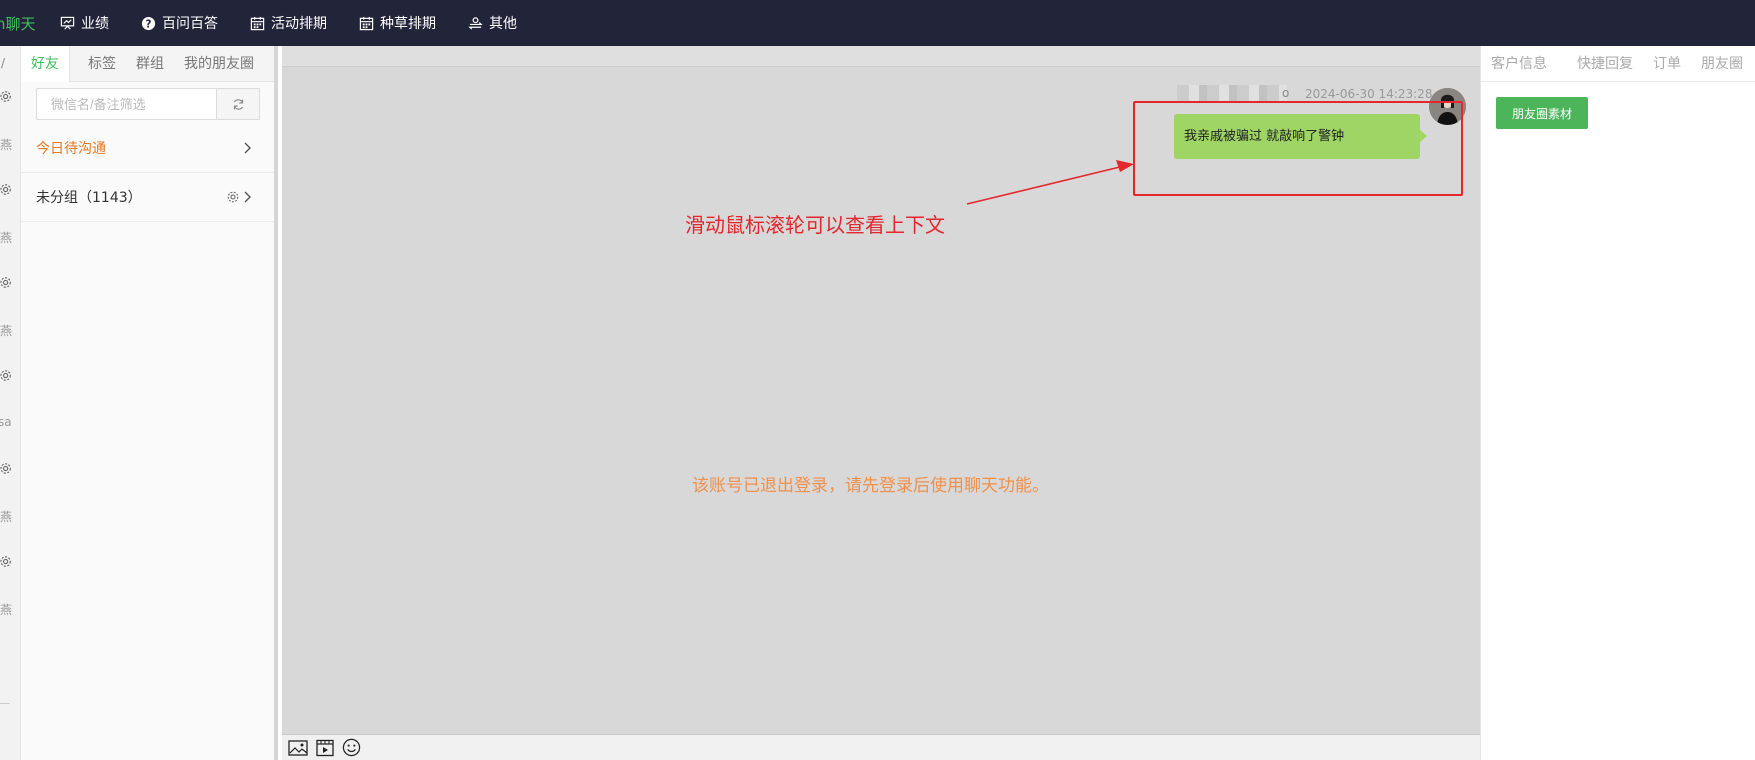 The width and height of the screenshot is (1755, 760). Describe the element at coordinates (881, 747) in the screenshot. I see `chat-toolbar` at that location.